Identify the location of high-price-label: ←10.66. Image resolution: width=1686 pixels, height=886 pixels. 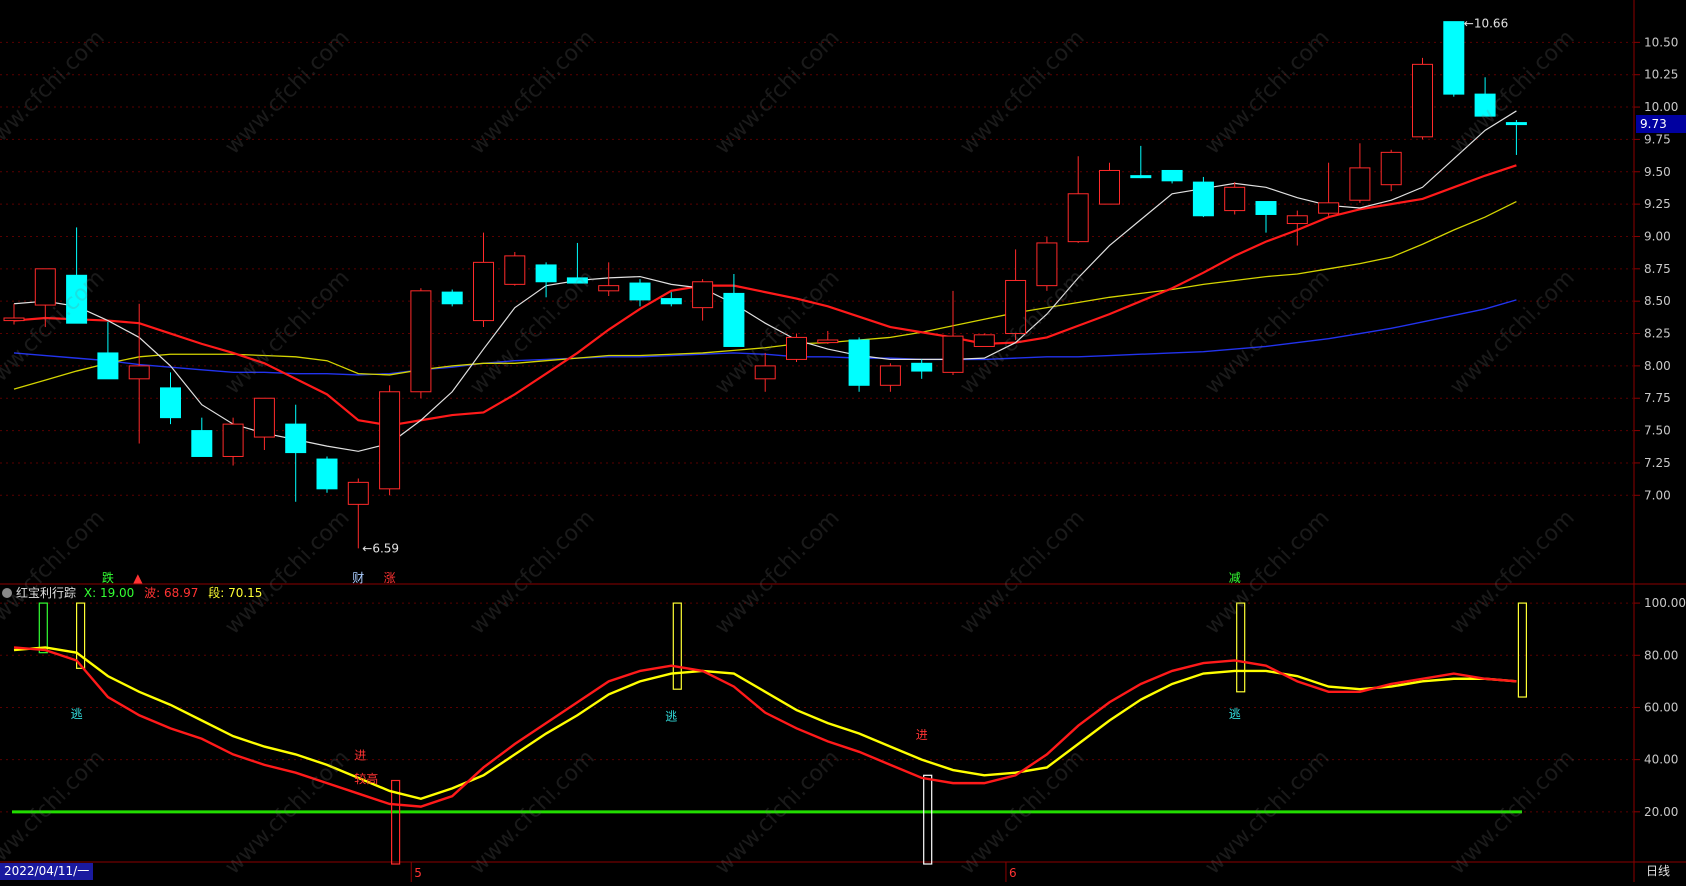
(1486, 24).